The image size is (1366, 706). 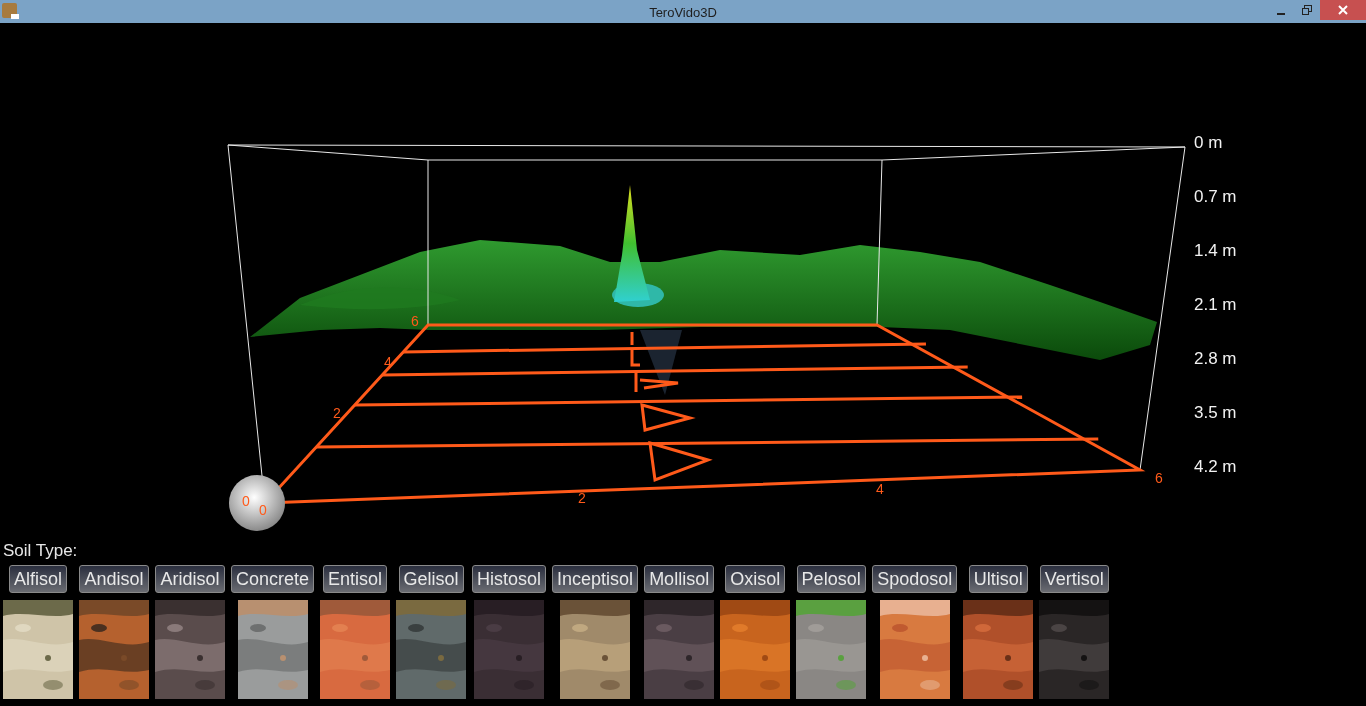 I want to click on depth-label: 4.2 m, so click(x=1215, y=466).